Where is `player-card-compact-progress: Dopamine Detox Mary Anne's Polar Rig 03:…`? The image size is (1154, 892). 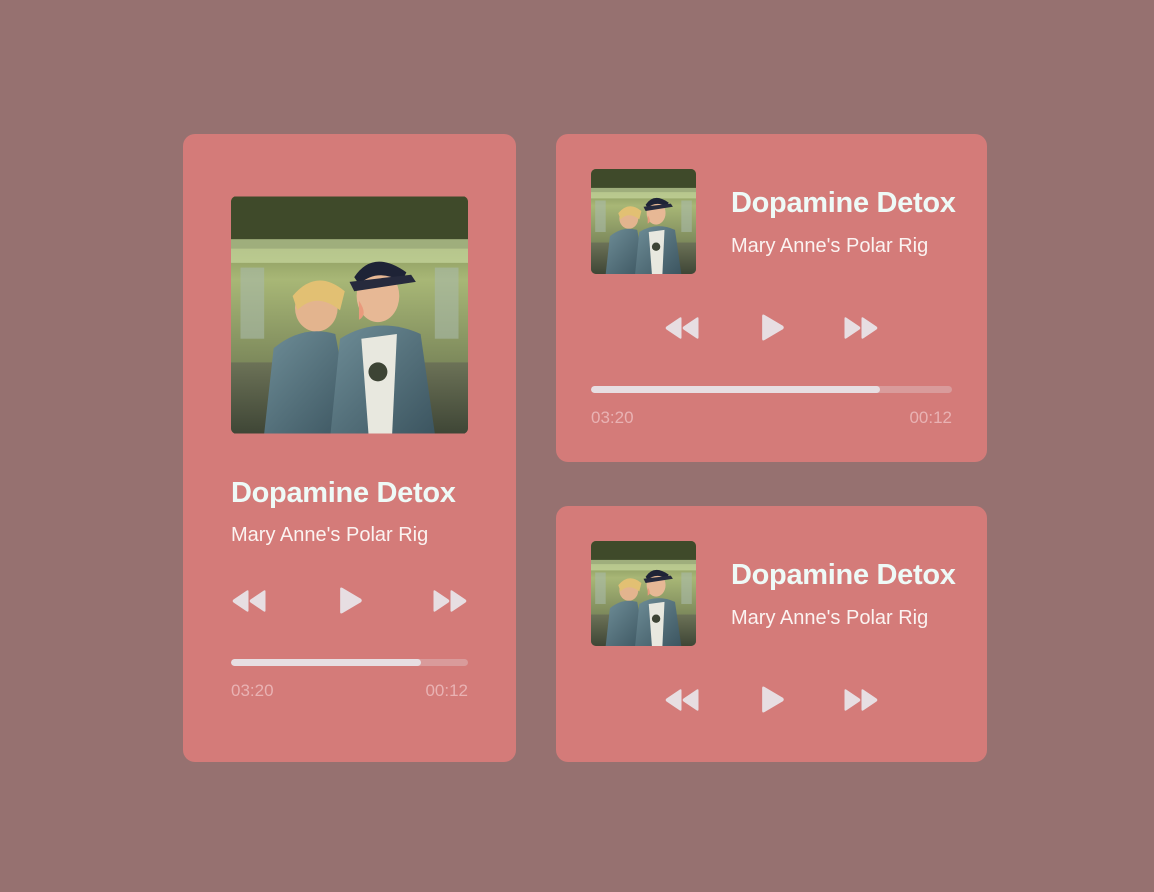
player-card-compact-progress: Dopamine Detox Mary Anne's Polar Rig 03:… is located at coordinates (771, 298).